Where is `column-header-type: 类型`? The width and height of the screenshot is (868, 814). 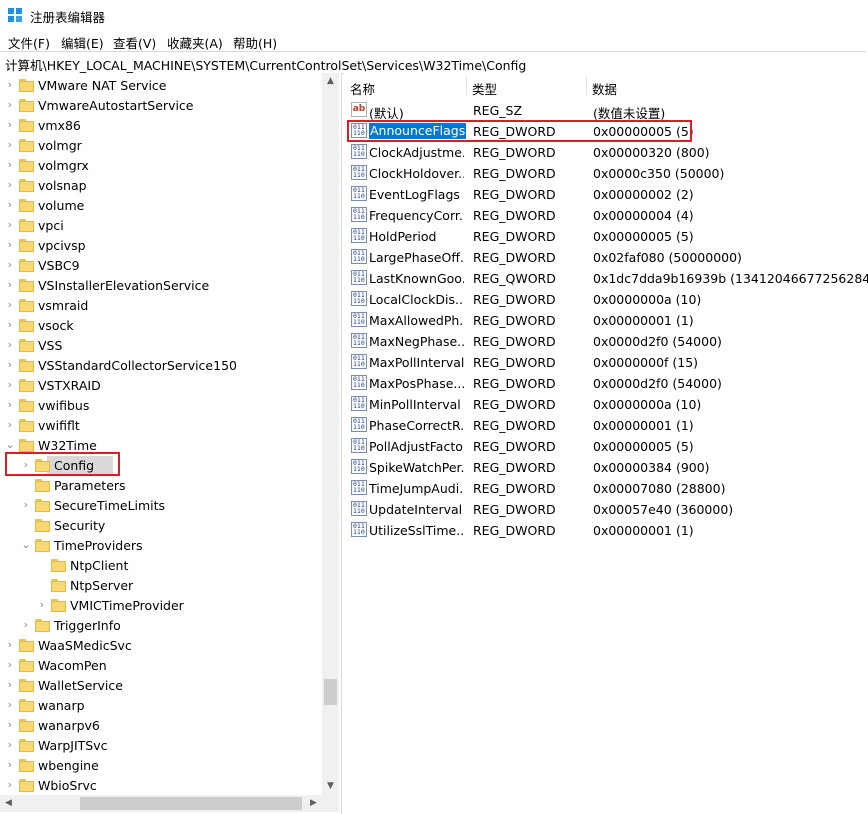
column-header-type: 类型 is located at coordinates (526, 85).